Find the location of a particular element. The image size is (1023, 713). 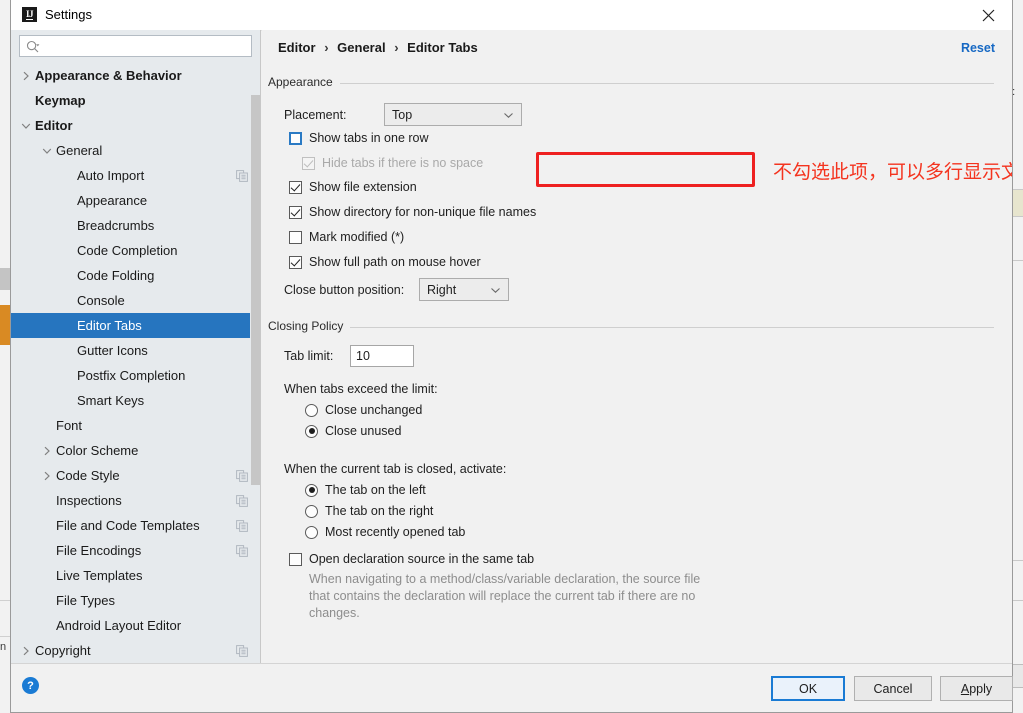

cancel-button: Cancel is located at coordinates (893, 688).